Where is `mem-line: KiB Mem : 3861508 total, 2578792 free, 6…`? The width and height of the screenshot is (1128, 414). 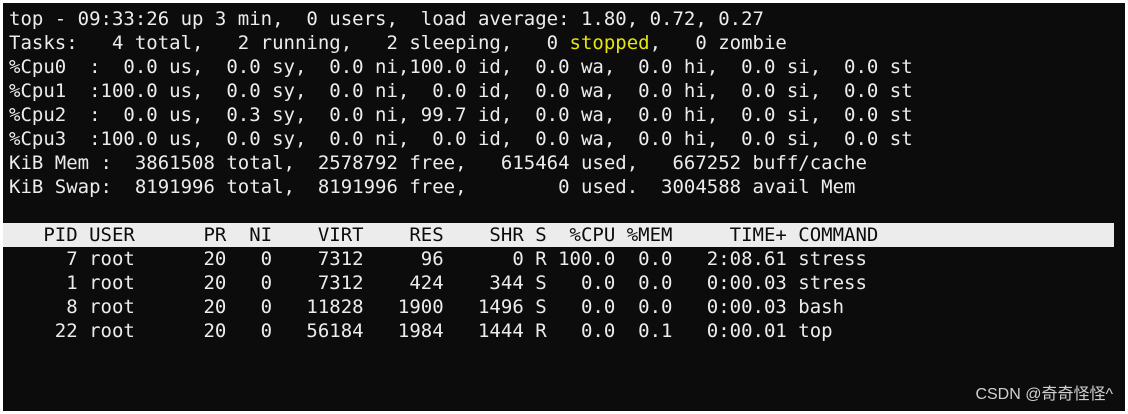 mem-line: KiB Mem : 3861508 total, 2578792 free, 6… is located at coordinates (438, 163).